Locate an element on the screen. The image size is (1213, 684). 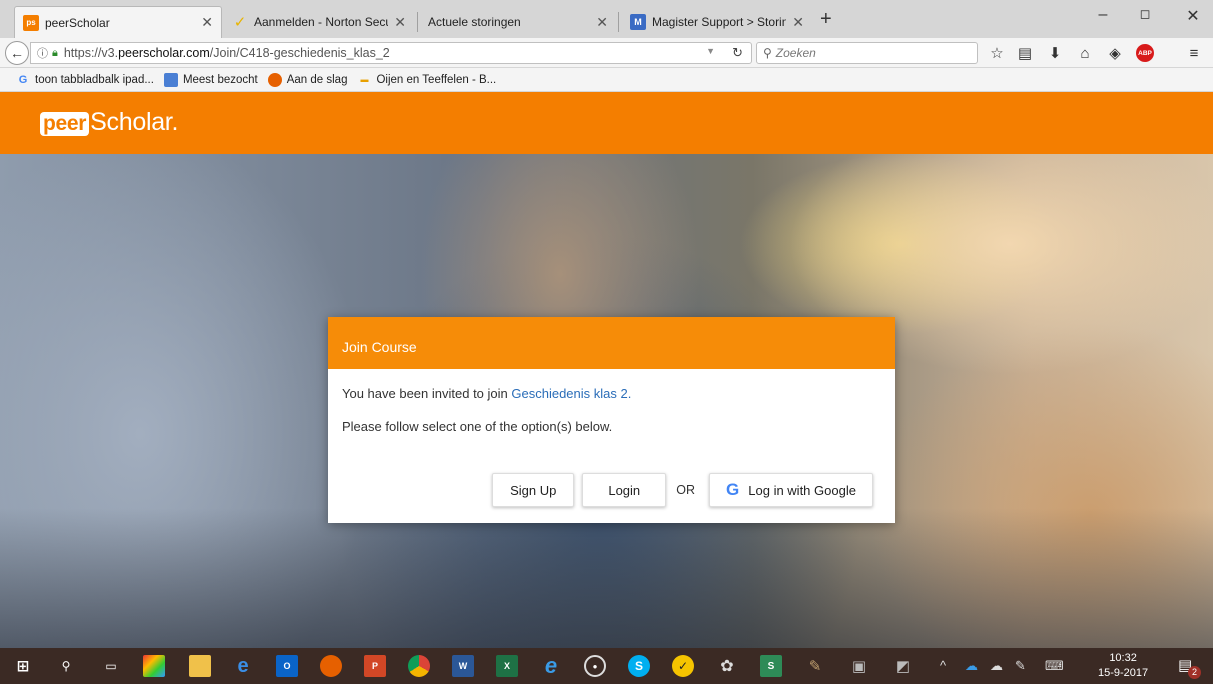
bookmark-aan-de-slag: Aan de slag is located at coordinates (307, 79).